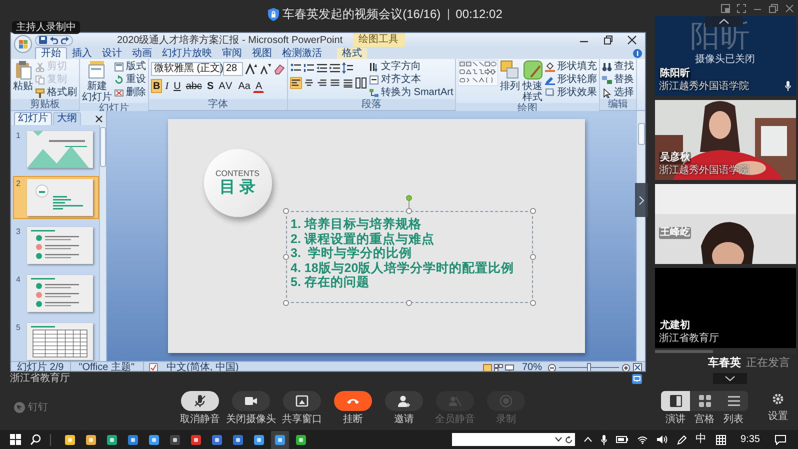  I want to click on ribbon-button: 重设, so click(130, 79).